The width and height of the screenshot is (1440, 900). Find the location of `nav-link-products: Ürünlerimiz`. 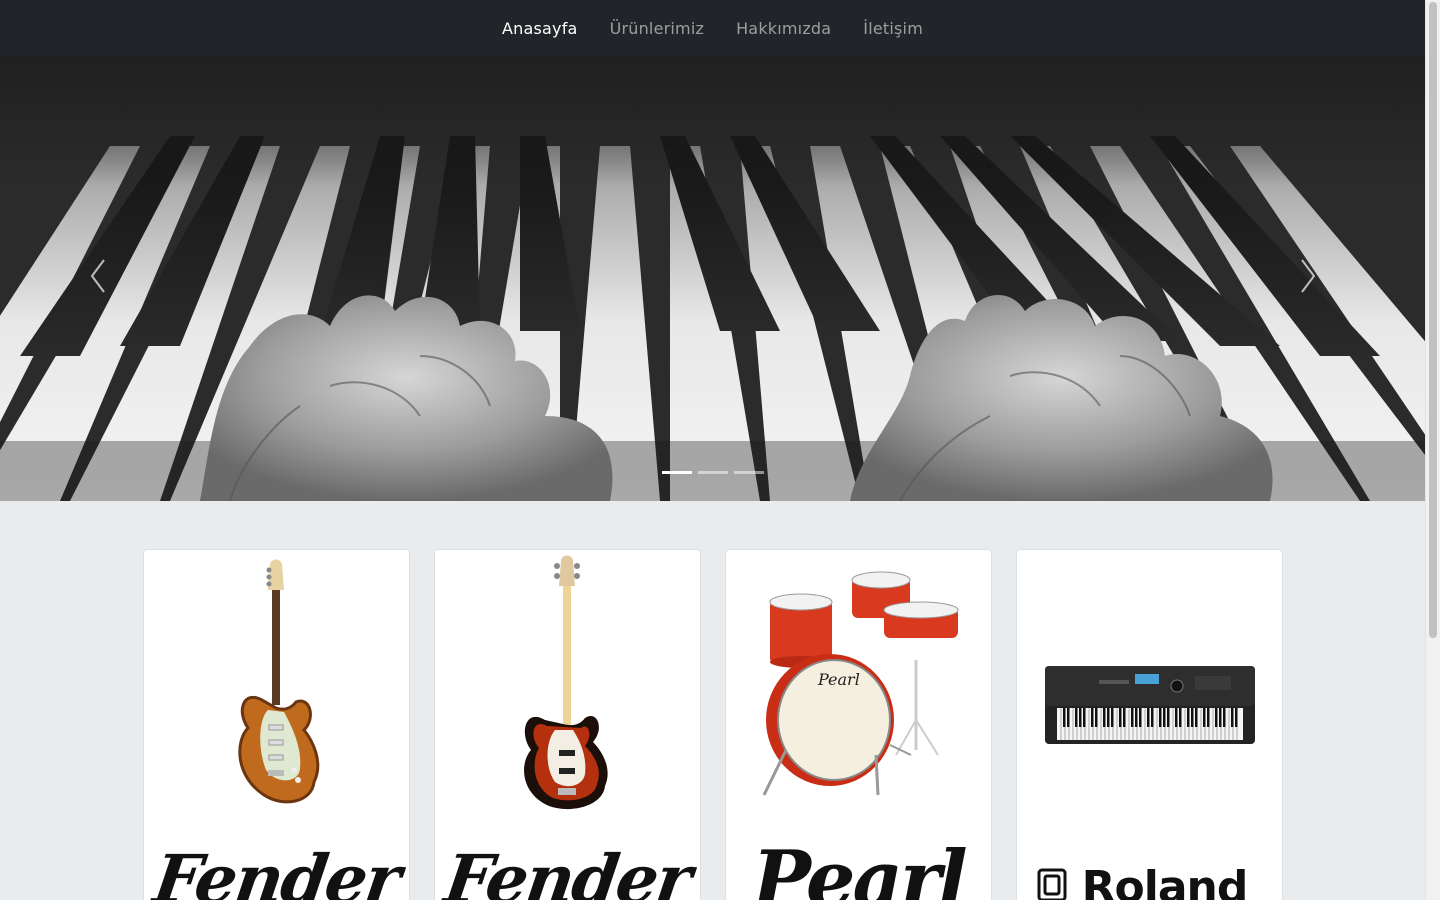

nav-link-products: Ürünlerimiz is located at coordinates (657, 28).